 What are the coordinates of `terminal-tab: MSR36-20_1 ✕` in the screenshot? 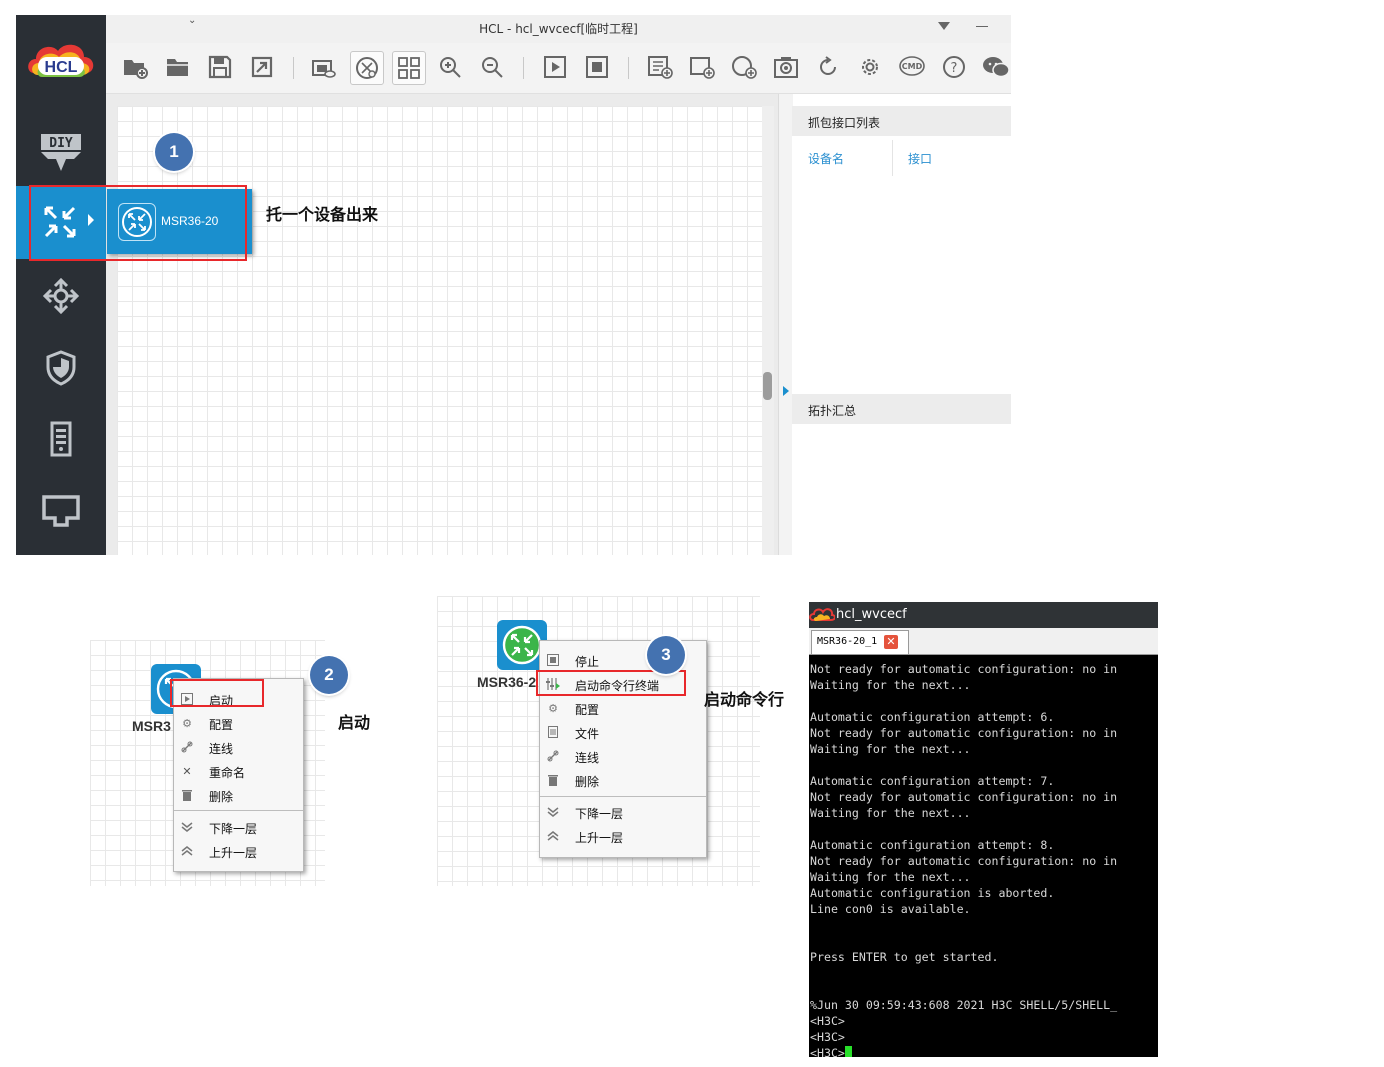 It's located at (860, 642).